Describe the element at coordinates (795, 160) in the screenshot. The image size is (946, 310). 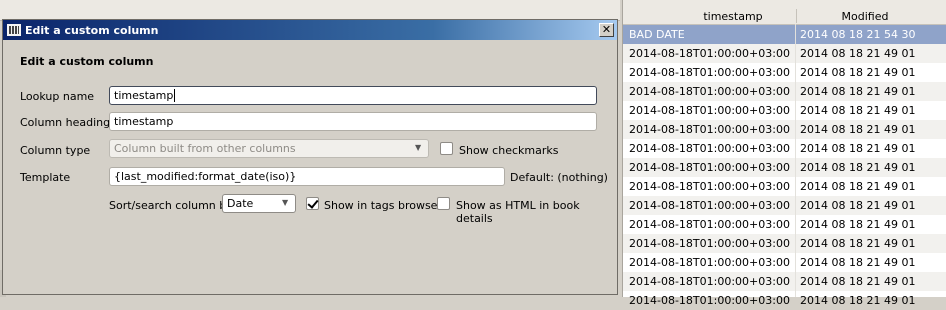
I see `column-grid-line` at that location.